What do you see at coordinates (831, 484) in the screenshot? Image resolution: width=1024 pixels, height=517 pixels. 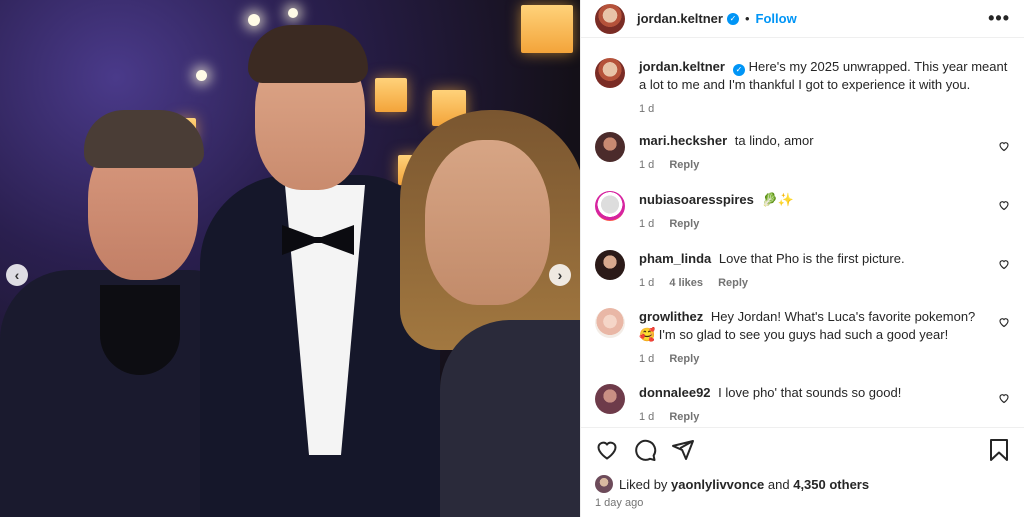 I see `likes-others-count: 4,350 others` at bounding box center [831, 484].